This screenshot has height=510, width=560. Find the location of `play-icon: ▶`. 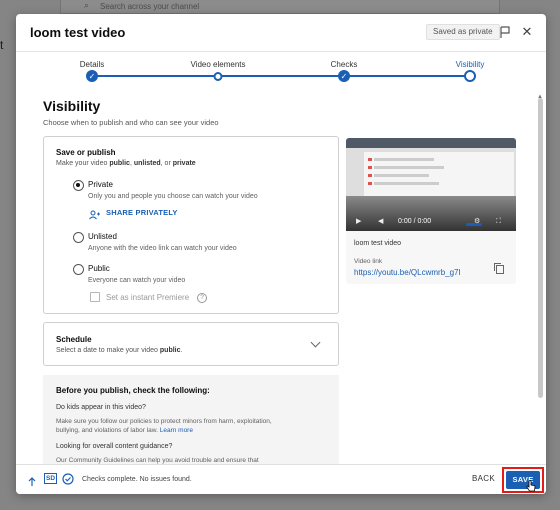

play-icon: ▶ is located at coordinates (358, 221).